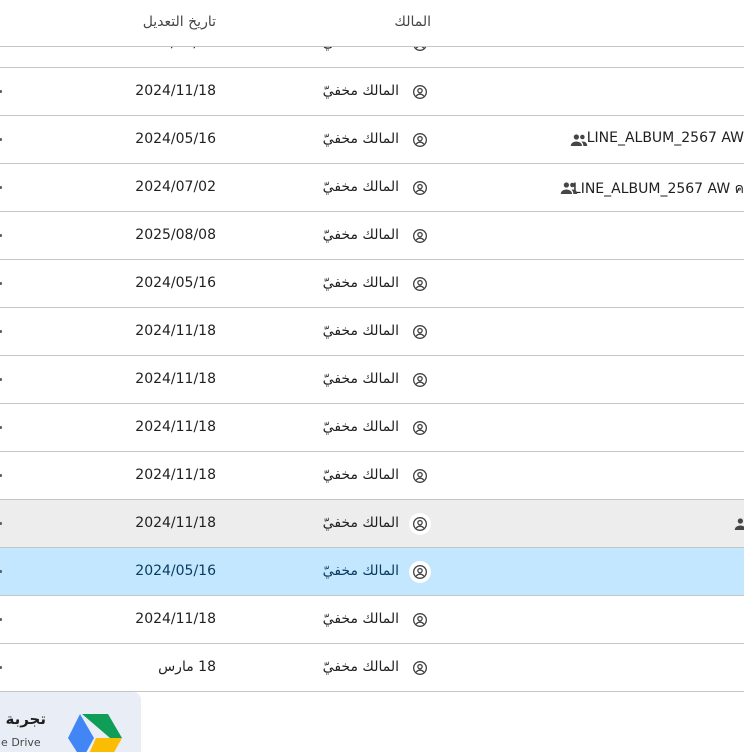 The image size is (744, 752). I want to click on modified-date: 18 مارس, so click(187, 667).